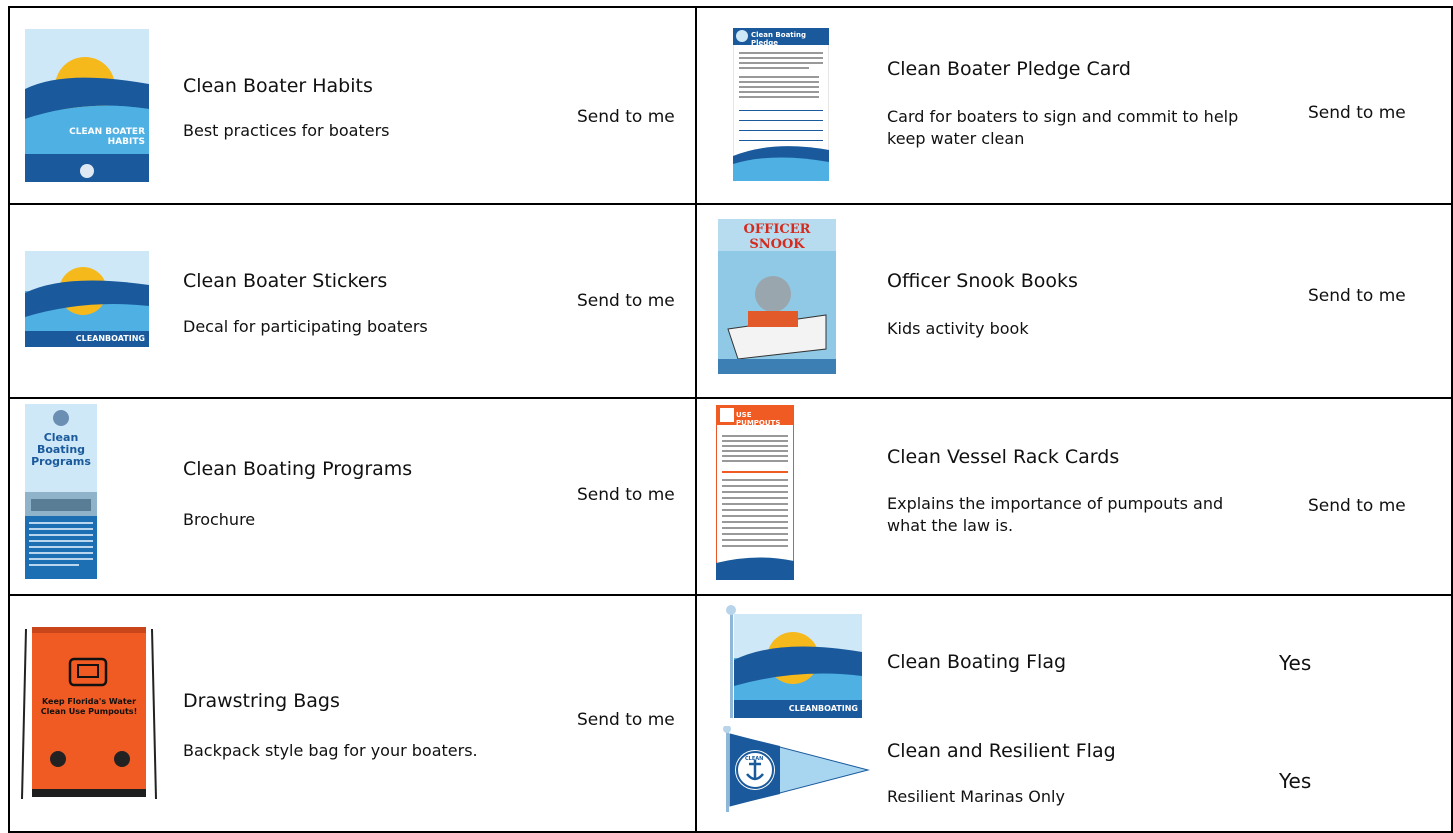  Describe the element at coordinates (89, 706) in the screenshot. I see `thumb-label: Keep Florida's Water Clean Use Pumpouts!` at that location.